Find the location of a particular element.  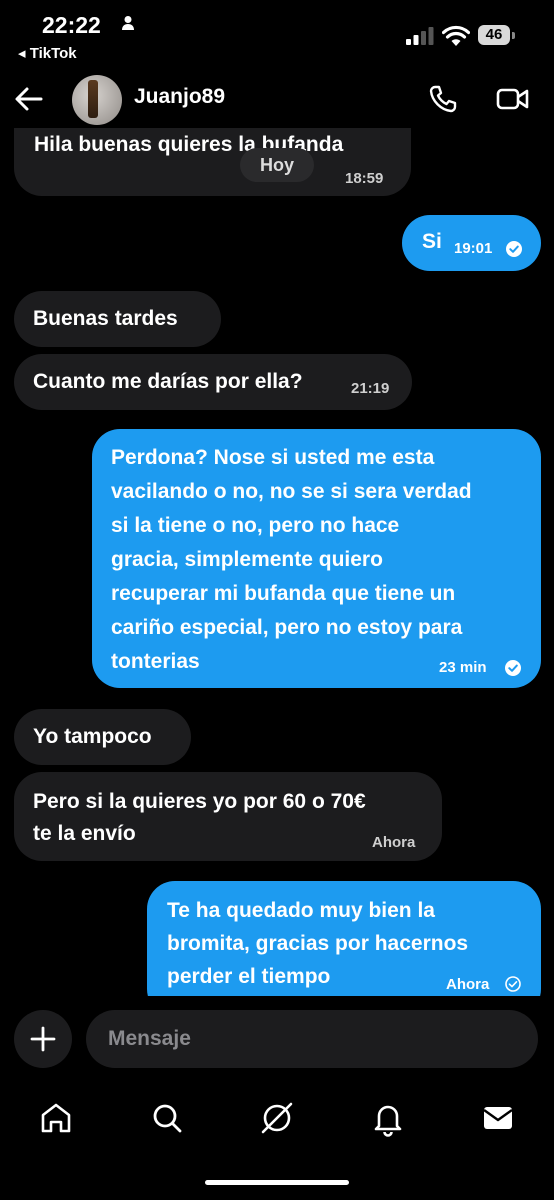

message-bubble-outgoing: Si 19:01 is located at coordinates (471, 243).